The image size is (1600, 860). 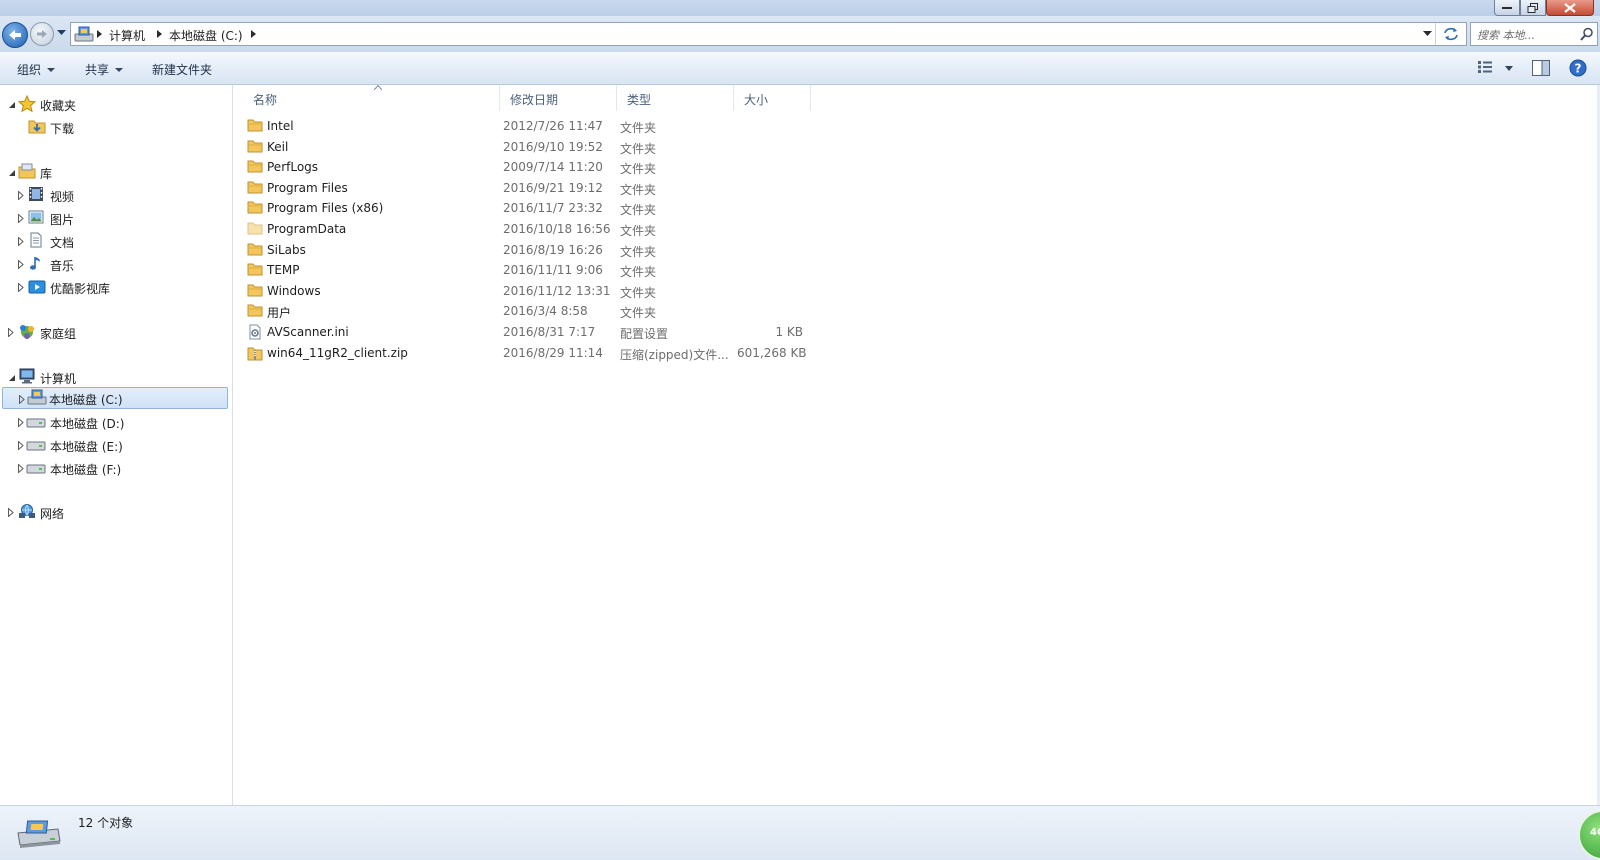 What do you see at coordinates (1509, 68) in the screenshot?
I see `view-dropdown-icon` at bounding box center [1509, 68].